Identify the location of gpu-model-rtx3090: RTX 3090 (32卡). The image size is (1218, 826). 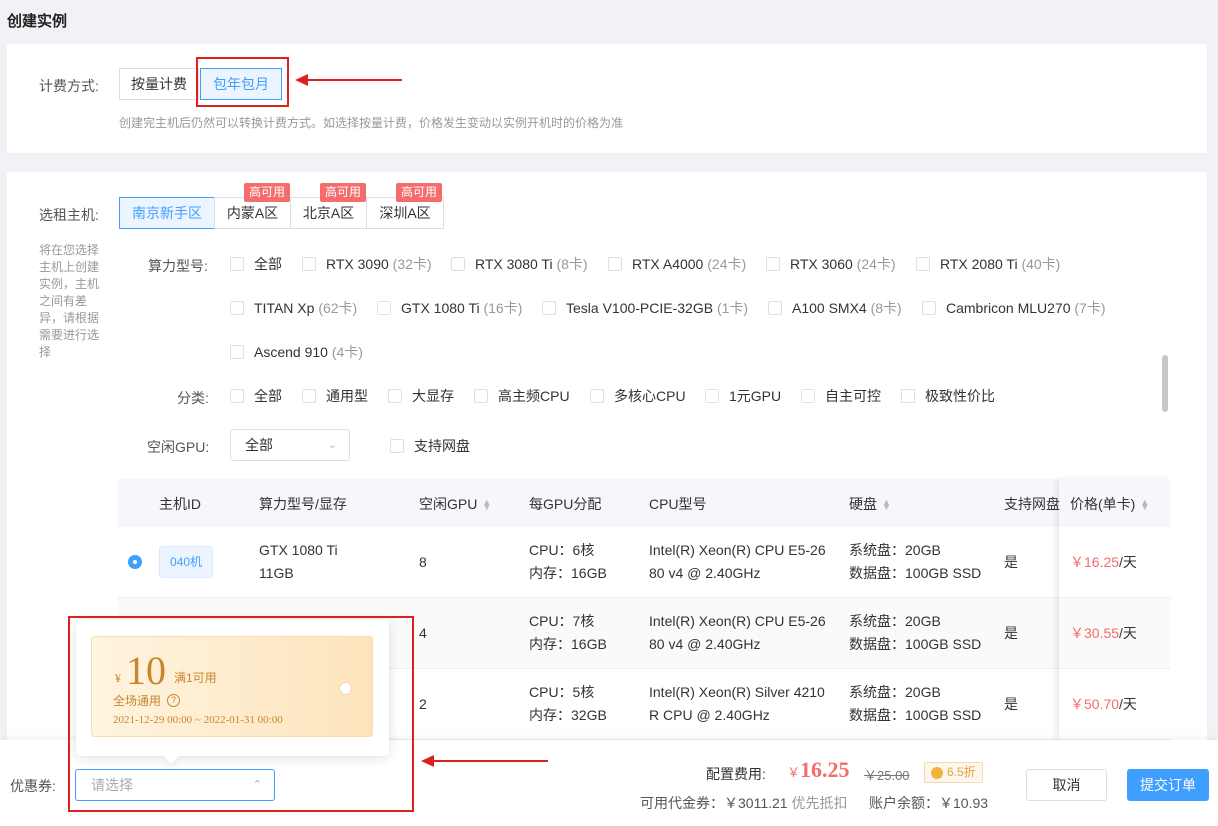
(367, 264).